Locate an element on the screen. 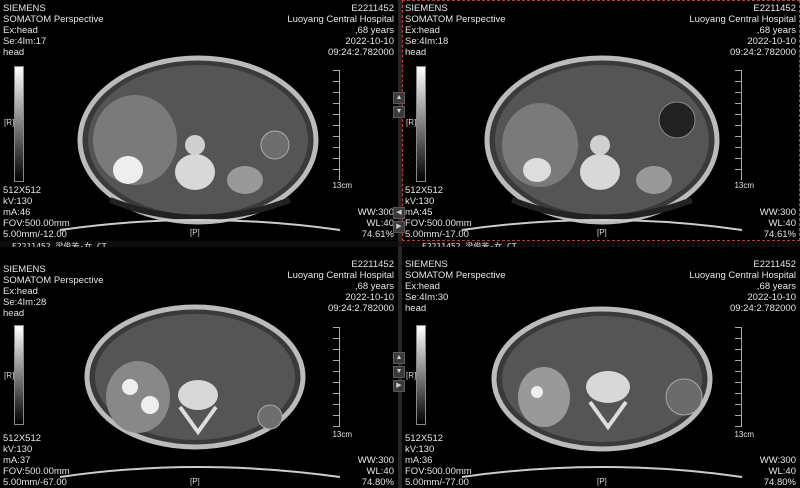 Image resolution: width=800 pixels, height=488 pixels. prev-image-icon: ◀ is located at coordinates (399, 213).